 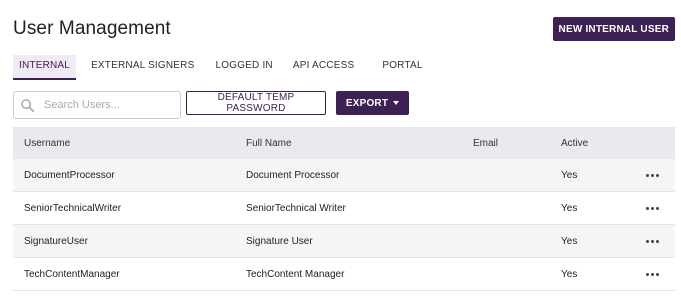 I want to click on cell-username: TechContentManager, so click(x=72, y=274).